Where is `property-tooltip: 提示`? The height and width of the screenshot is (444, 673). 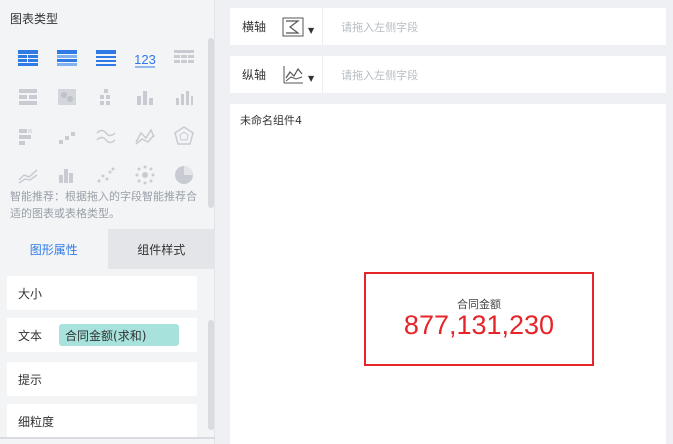
property-tooltip: 提示 is located at coordinates (102, 379).